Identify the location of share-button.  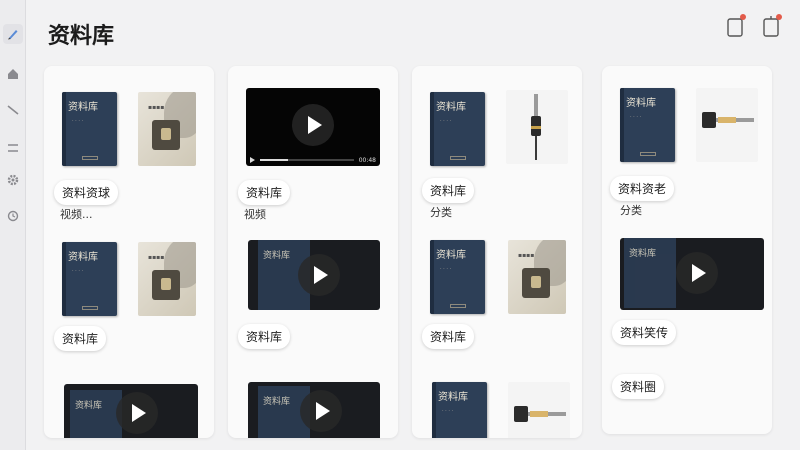
(772, 26).